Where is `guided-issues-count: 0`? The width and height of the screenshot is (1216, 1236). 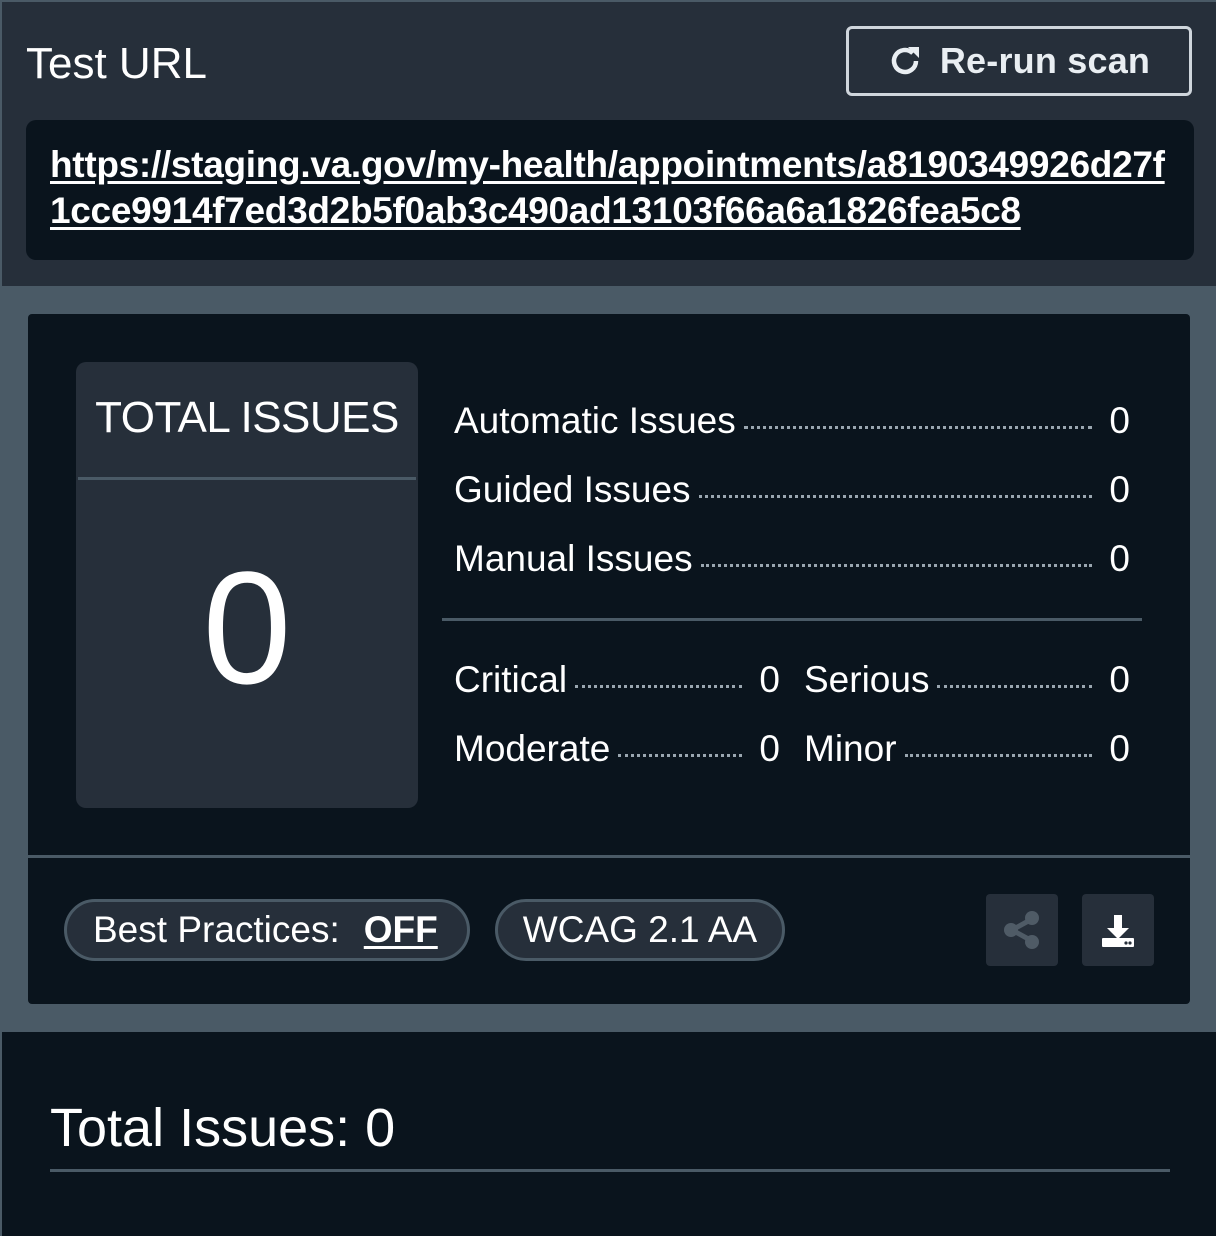
guided-issues-count: 0 is located at coordinates (1119, 489).